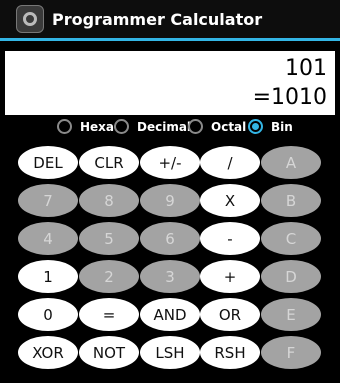 The image size is (340, 383). What do you see at coordinates (48, 200) in the screenshot?
I see `key-7: 7` at bounding box center [48, 200].